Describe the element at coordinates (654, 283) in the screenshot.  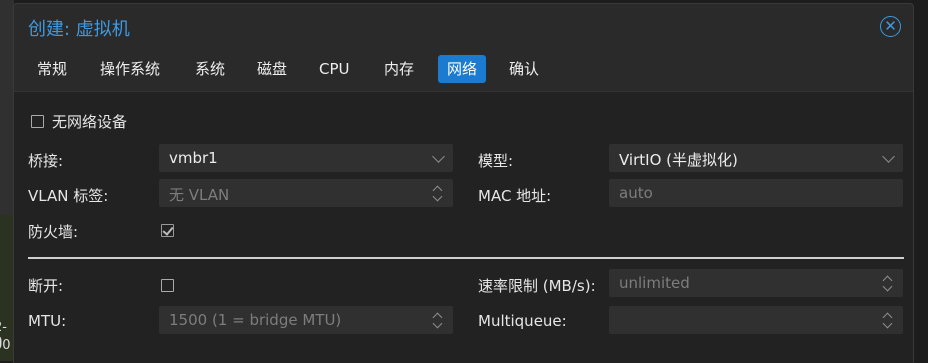
I see `rate-limit-placeholder: unlimited` at that location.